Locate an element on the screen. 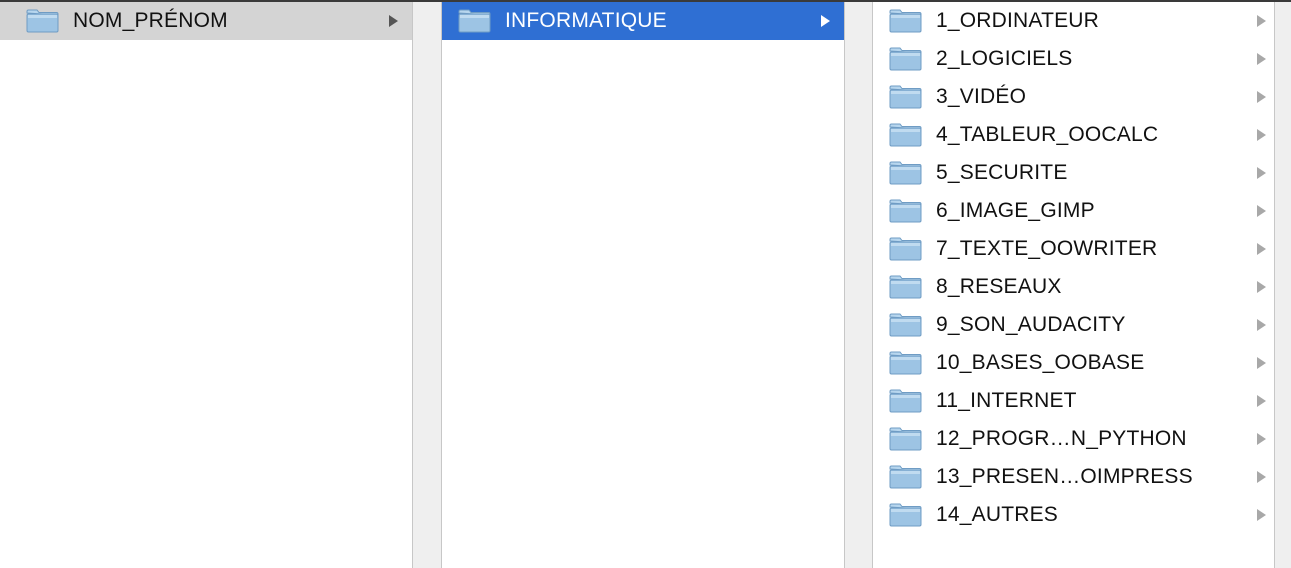 The image size is (1291, 568). folder-label: 7_TEXTE_OOWRITER is located at coordinates (1047, 248).